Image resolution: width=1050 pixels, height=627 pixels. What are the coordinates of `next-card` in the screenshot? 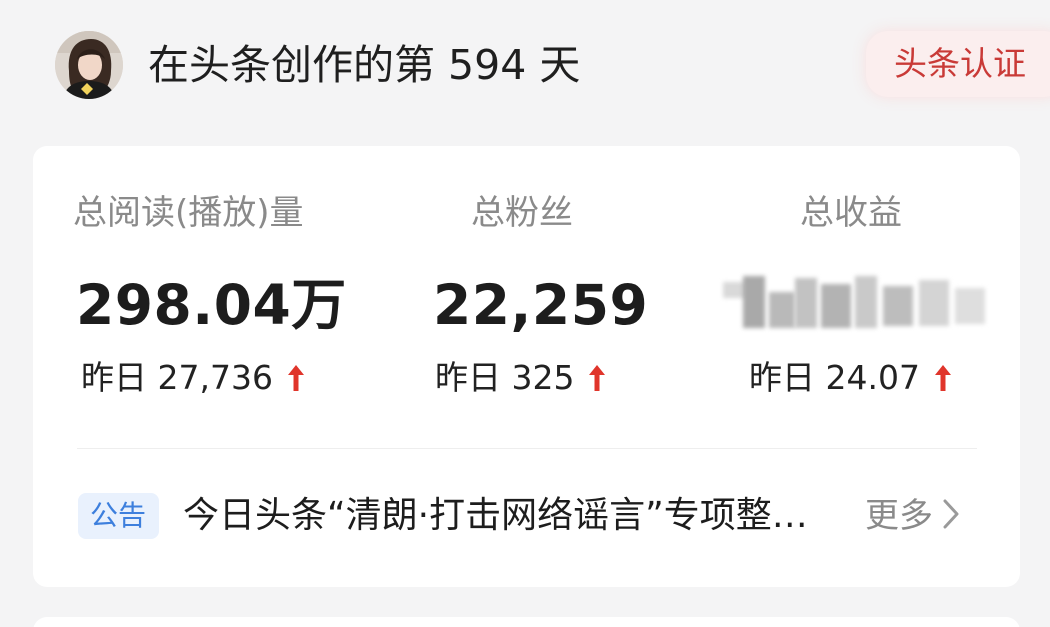 It's located at (526, 622).